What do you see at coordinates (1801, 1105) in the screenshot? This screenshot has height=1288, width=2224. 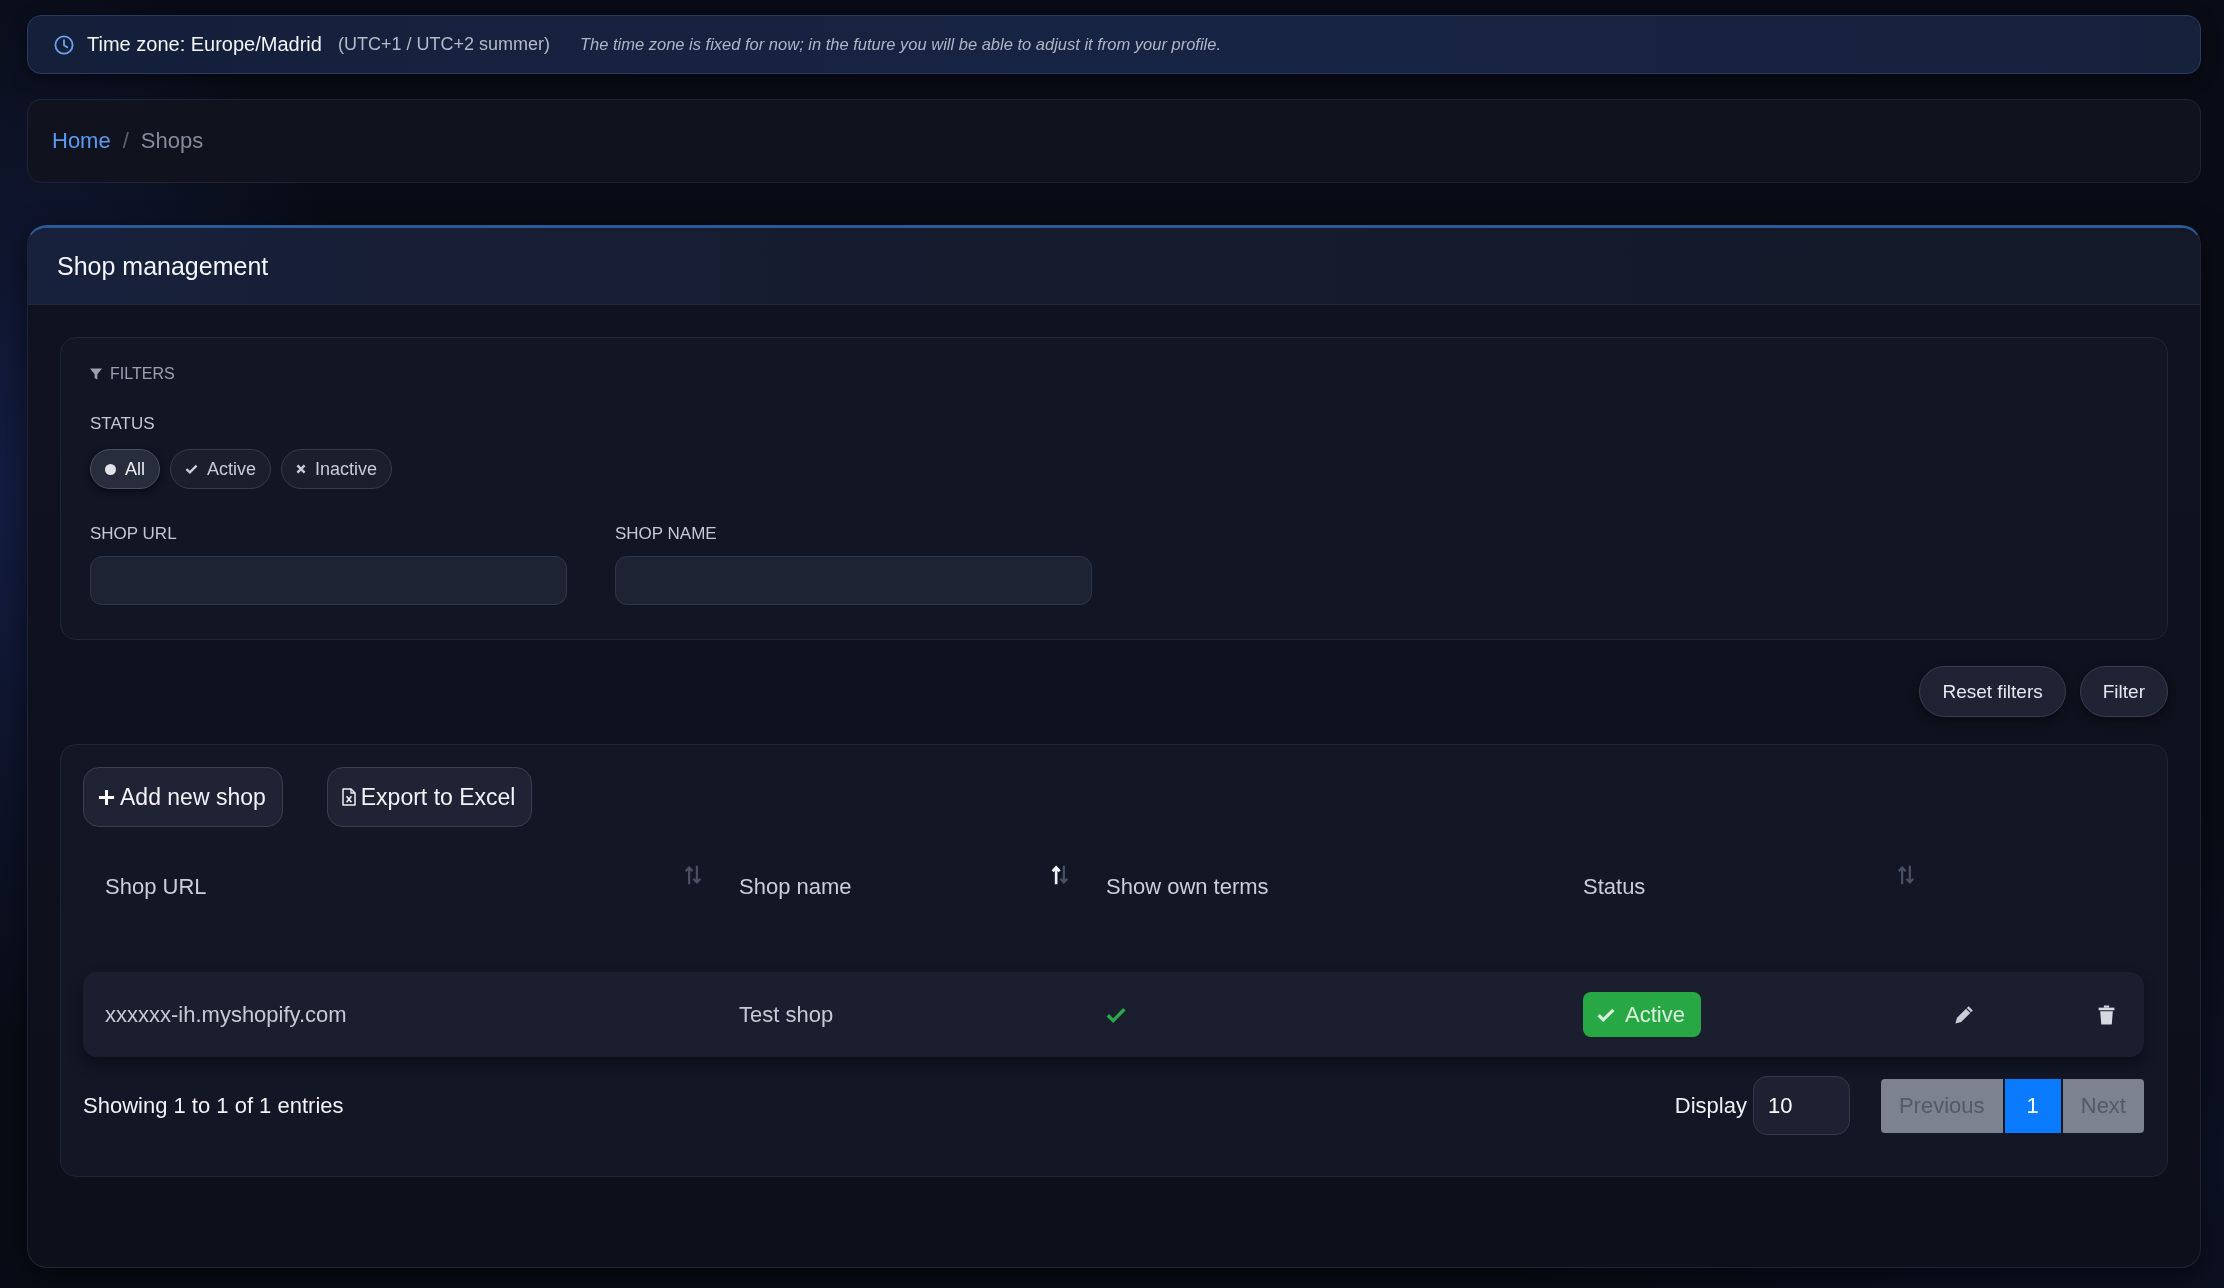 I see `page-size-field: 10` at bounding box center [1801, 1105].